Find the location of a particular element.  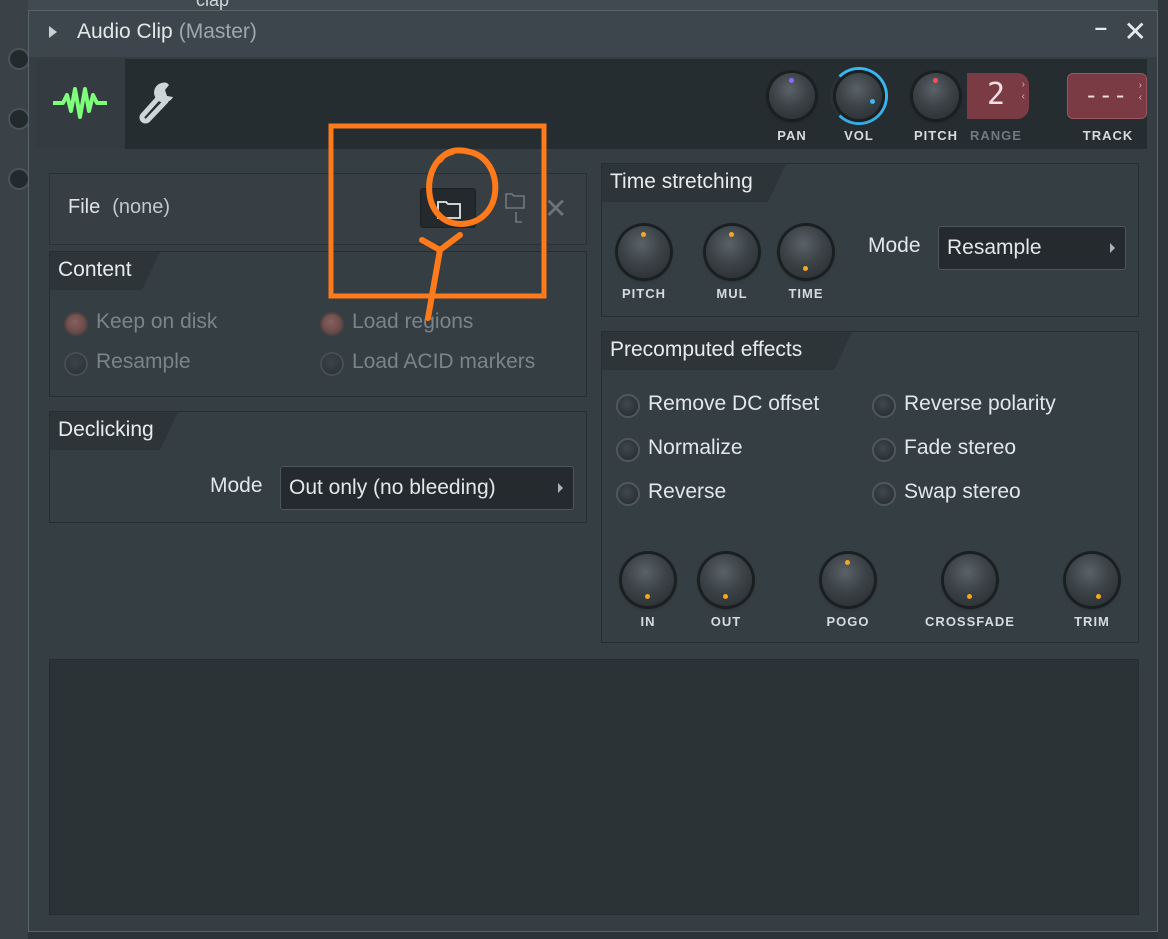

declicking-mode-value: Out only (no bleeding) is located at coordinates (392, 487).